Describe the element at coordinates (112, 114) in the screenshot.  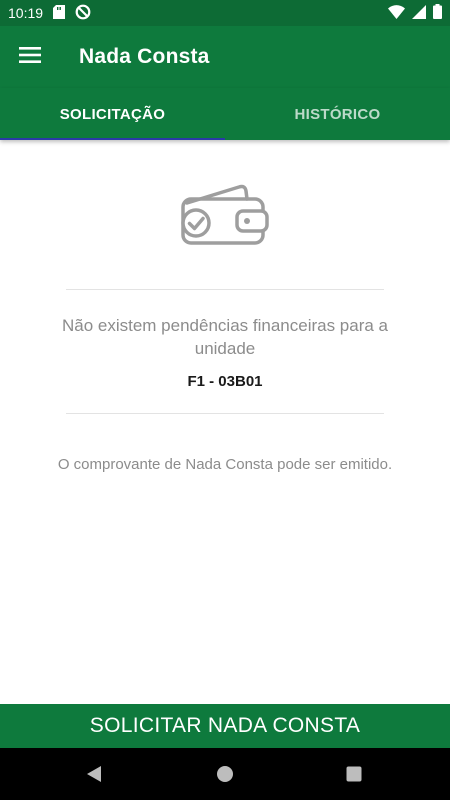
I see `tab-solicitacao: SOLICITAÇÃO` at that location.